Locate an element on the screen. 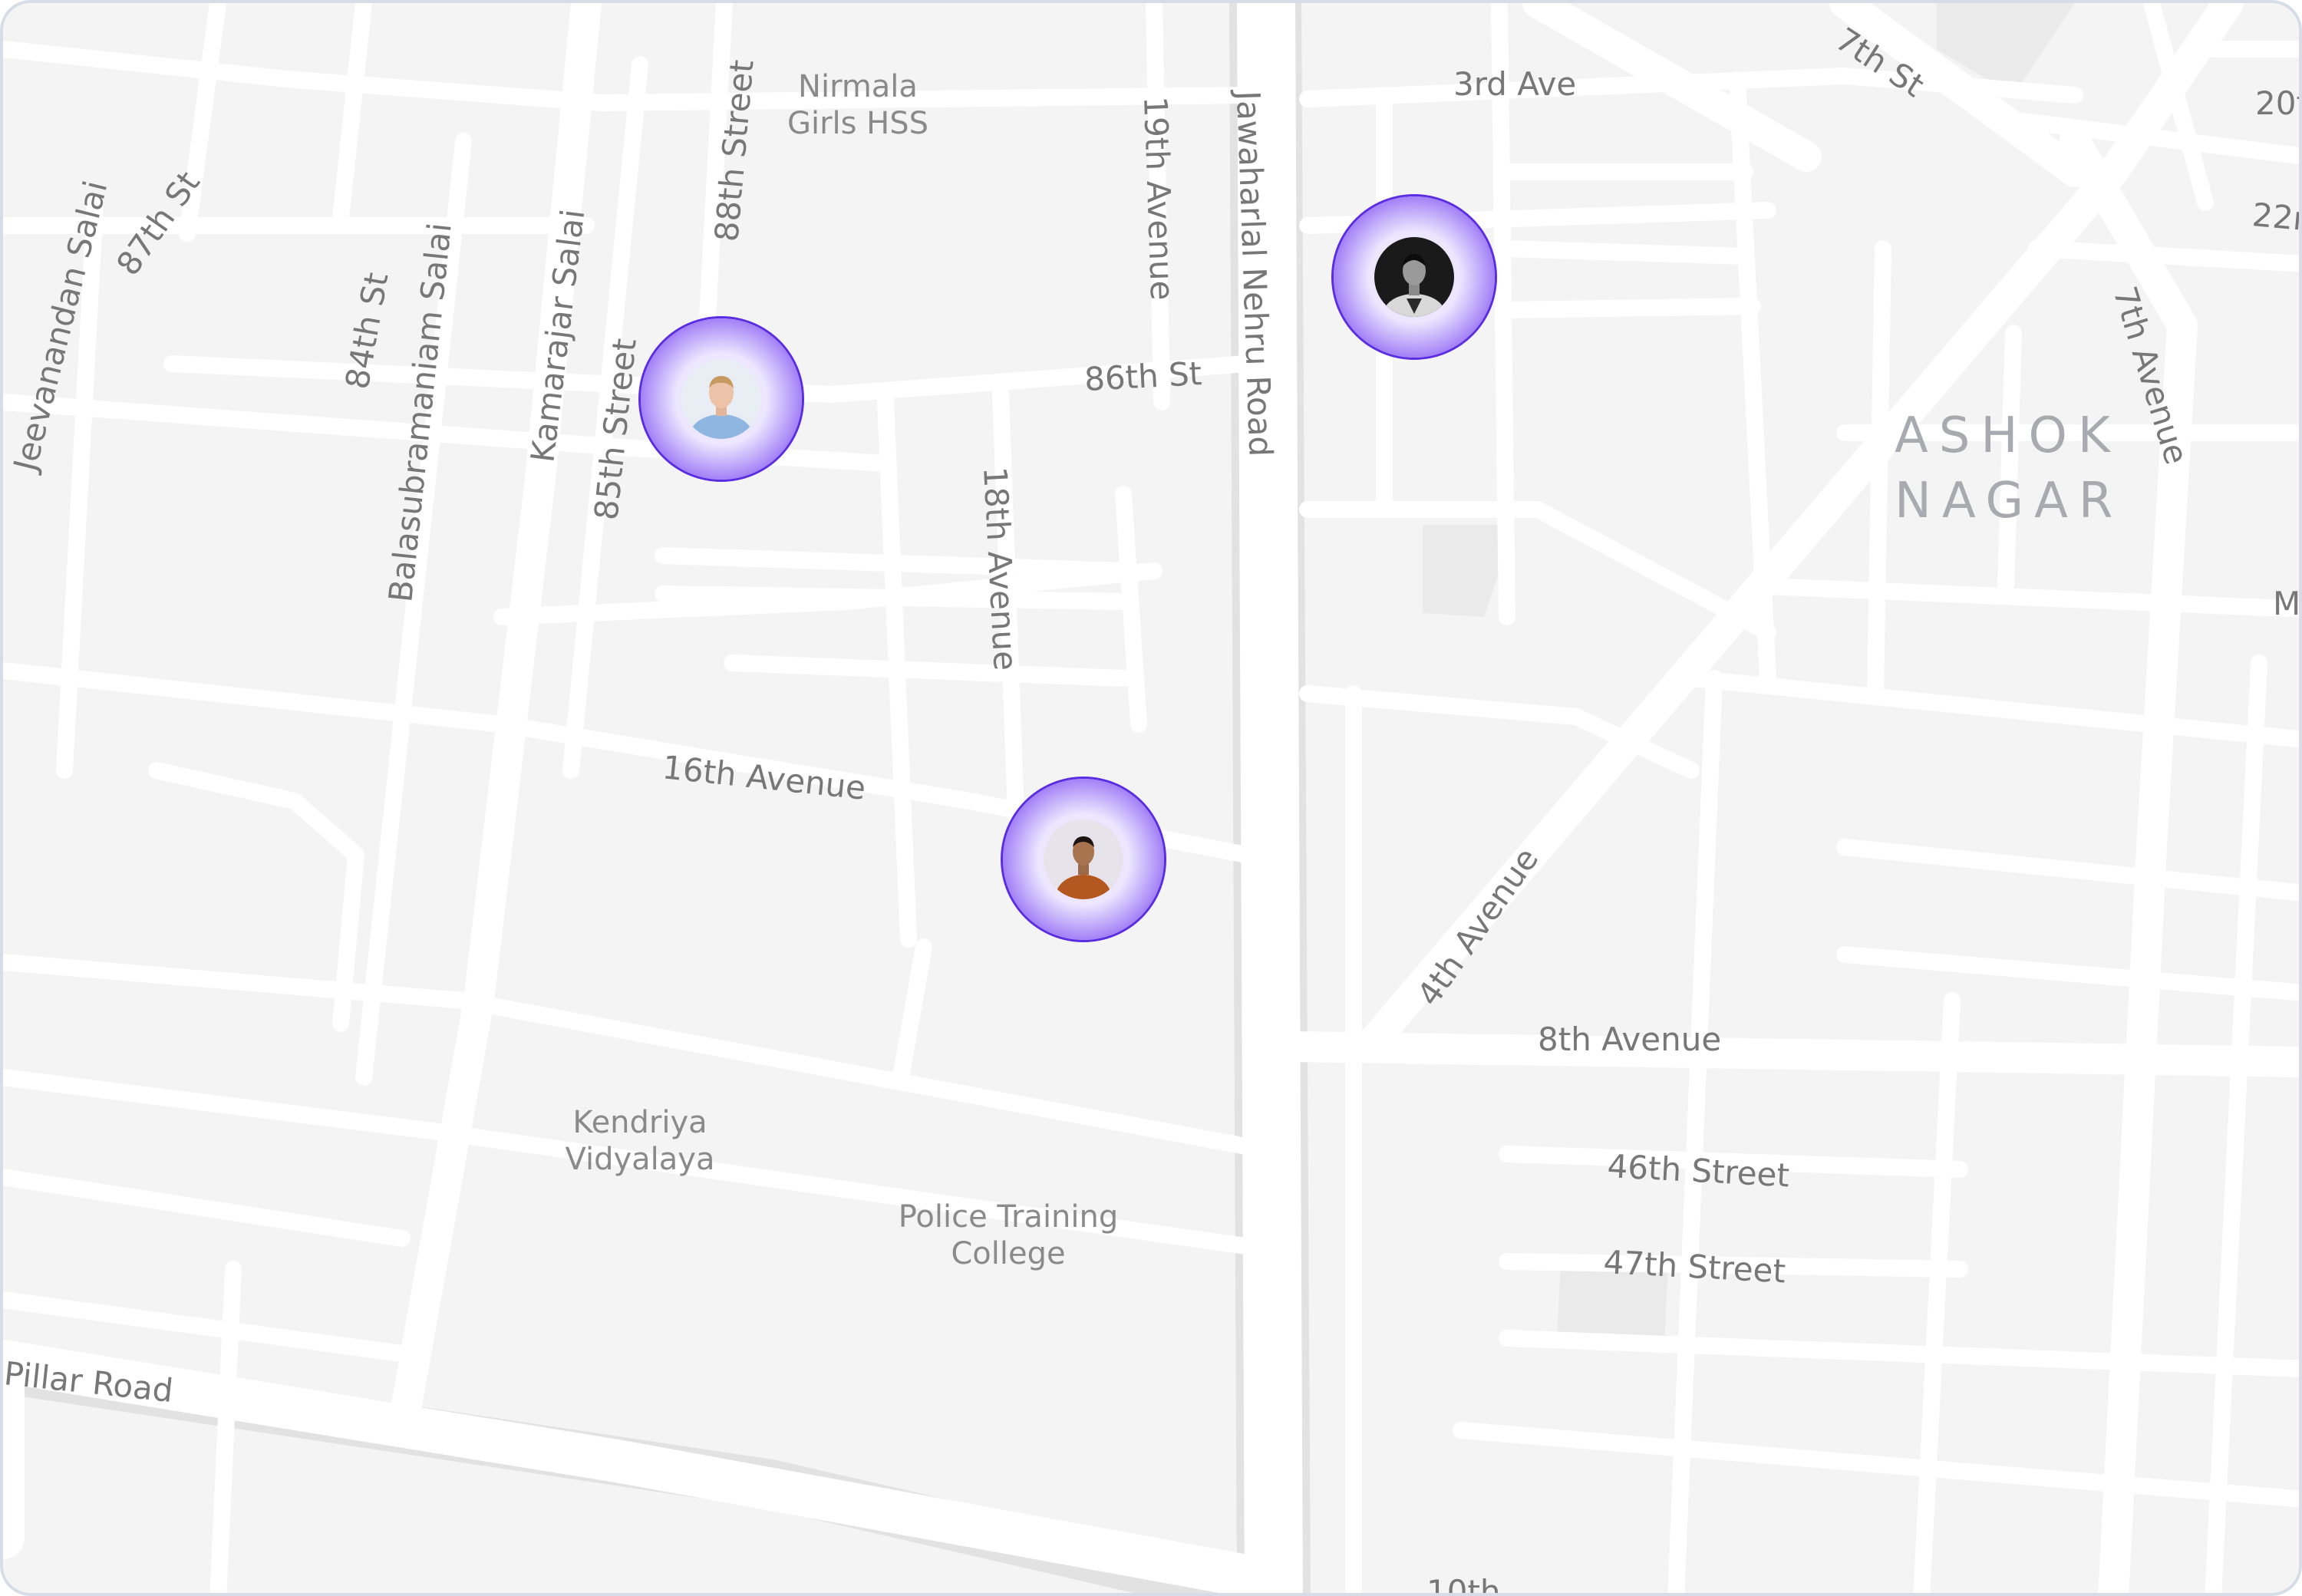  poi-label-police: Police Training is located at coordinates (1009, 1217).